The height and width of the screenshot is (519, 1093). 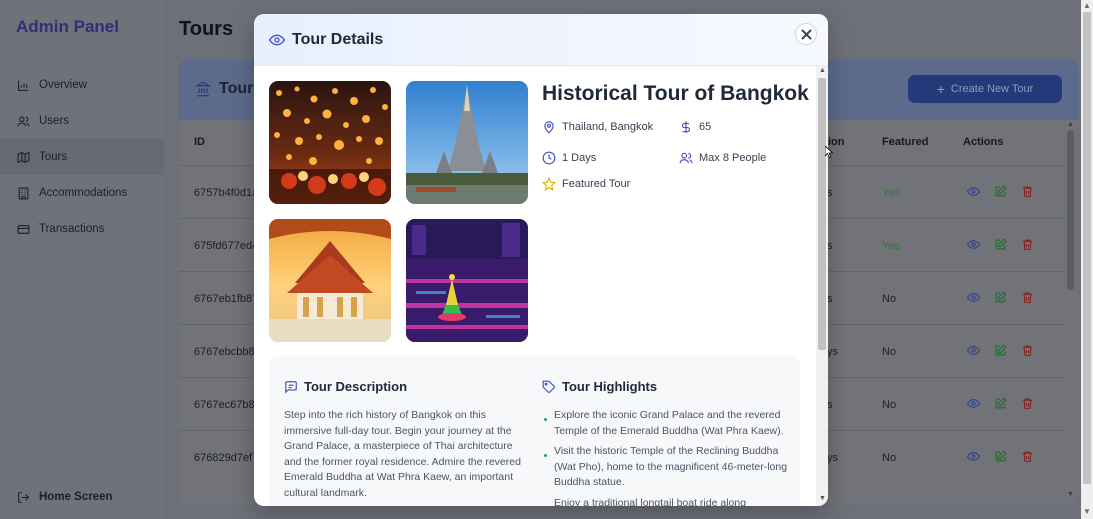 I want to click on modal-scrollbar: ▲ ▼, so click(x=822, y=286).